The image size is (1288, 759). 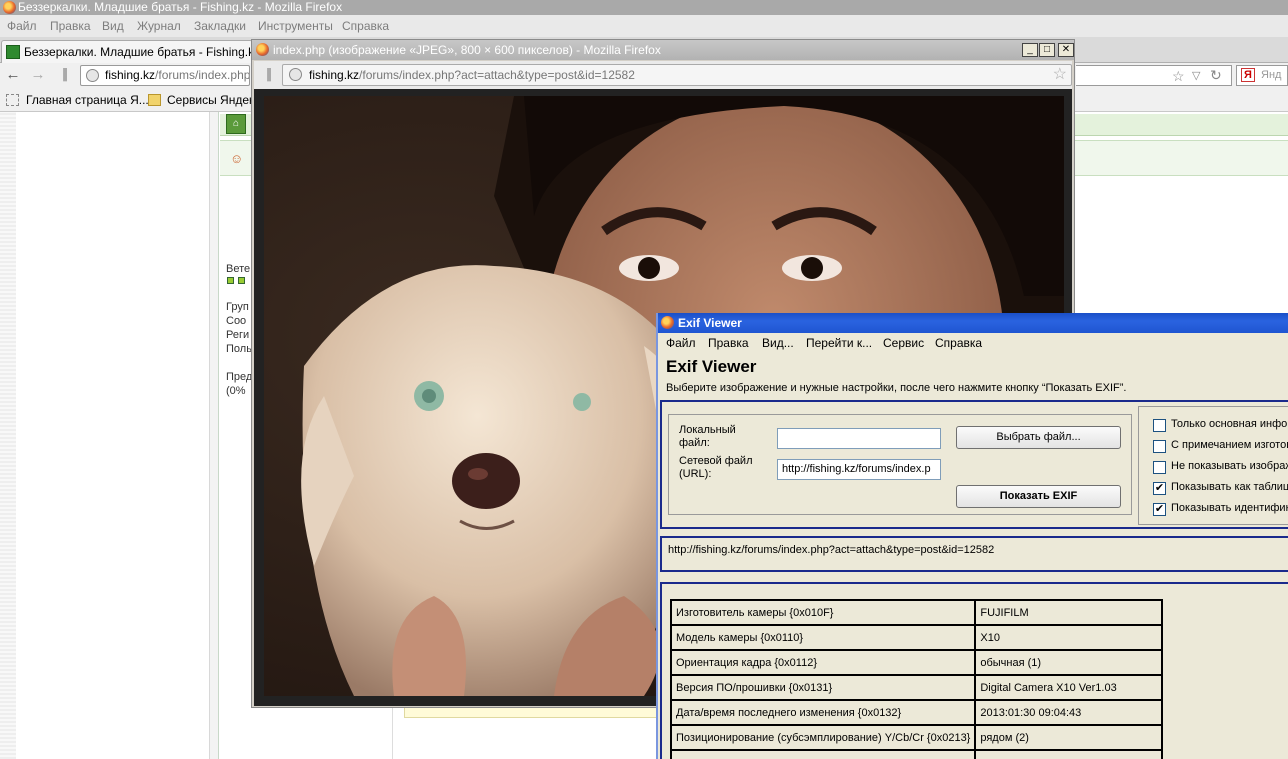 I want to click on option-hide-image-label: Не показывать изображ, so click(x=1229, y=466).